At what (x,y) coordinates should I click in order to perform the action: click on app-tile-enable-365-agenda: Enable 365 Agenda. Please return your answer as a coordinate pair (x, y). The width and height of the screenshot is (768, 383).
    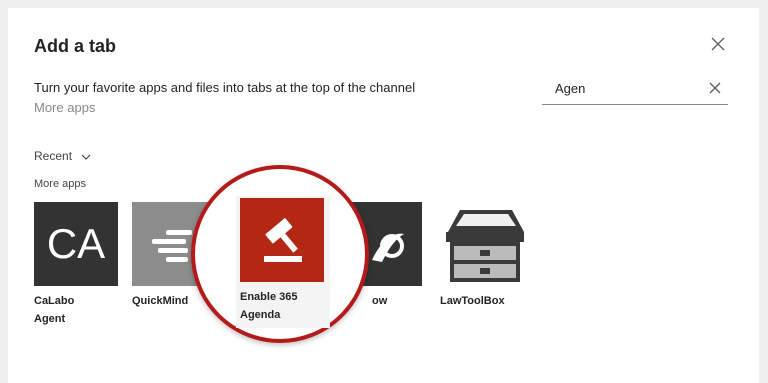
    Looking at the image, I should click on (283, 261).